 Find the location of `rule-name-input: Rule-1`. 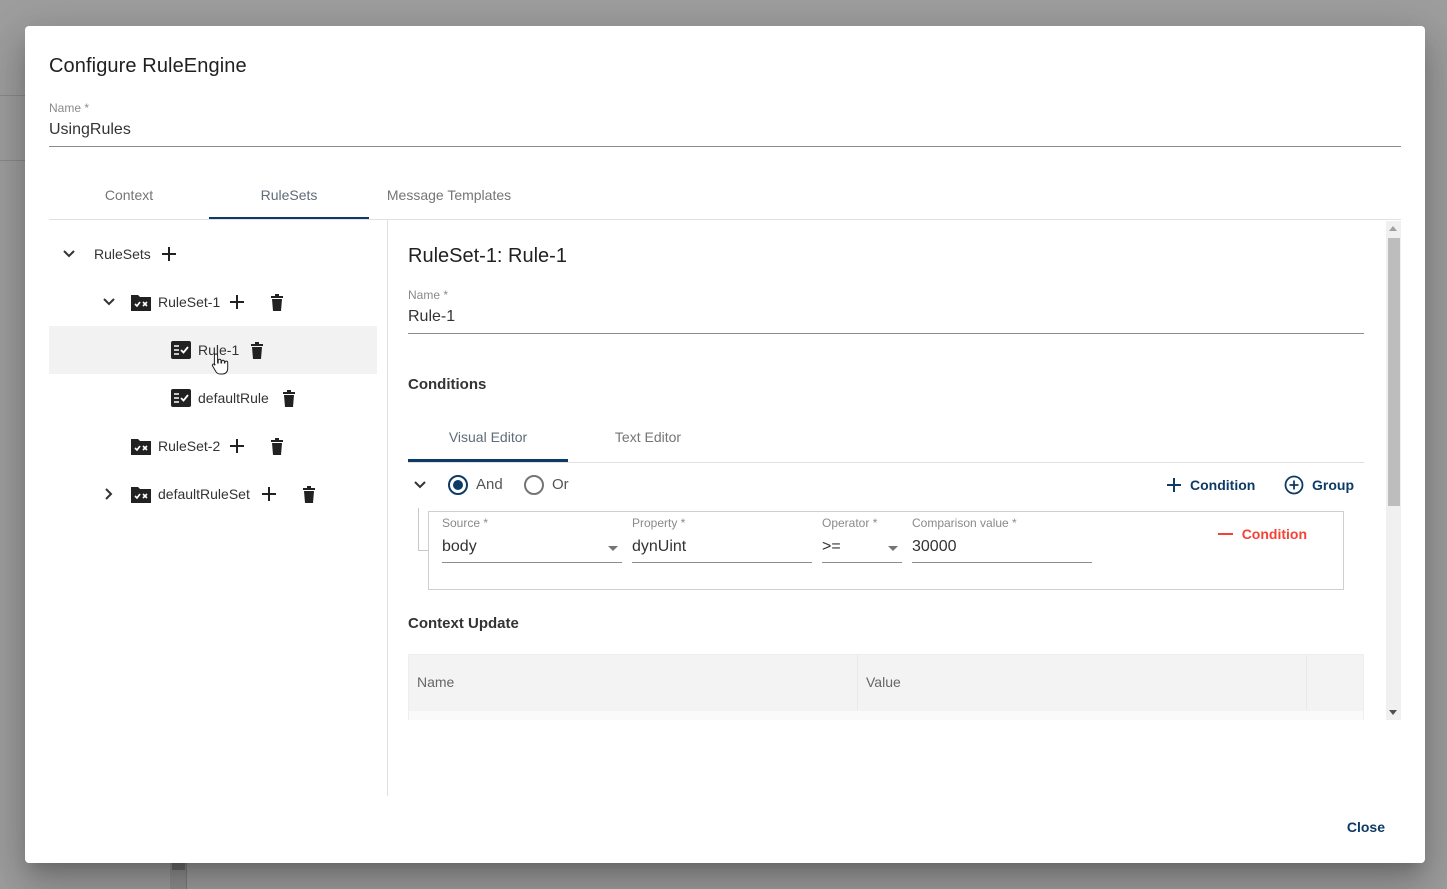

rule-name-input: Rule-1 is located at coordinates (431, 317).